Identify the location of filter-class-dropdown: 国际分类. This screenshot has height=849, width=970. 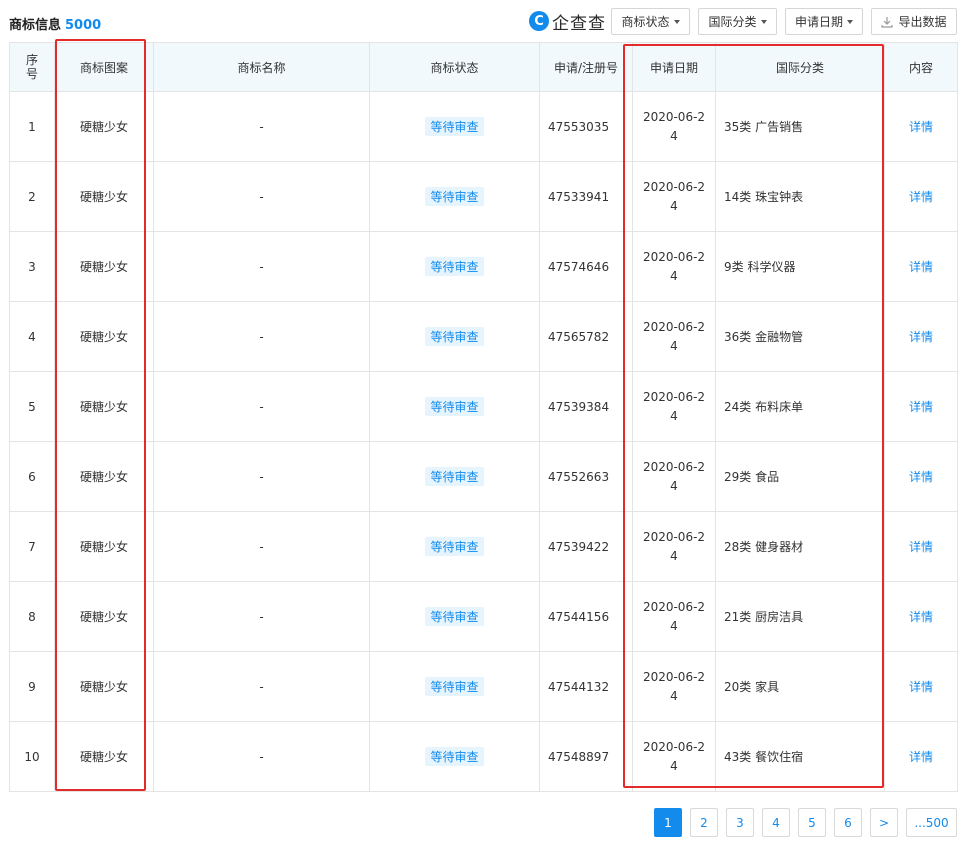
(737, 21).